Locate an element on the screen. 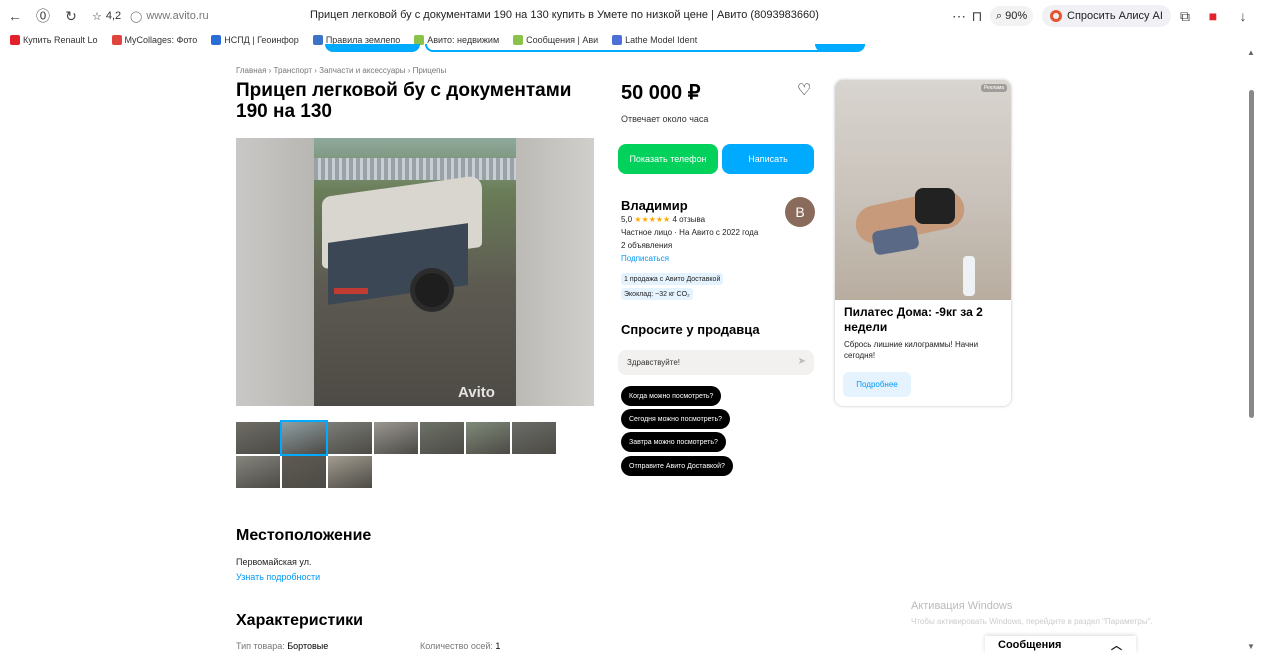  yandex-icon: ⓪ is located at coordinates (43, 16).